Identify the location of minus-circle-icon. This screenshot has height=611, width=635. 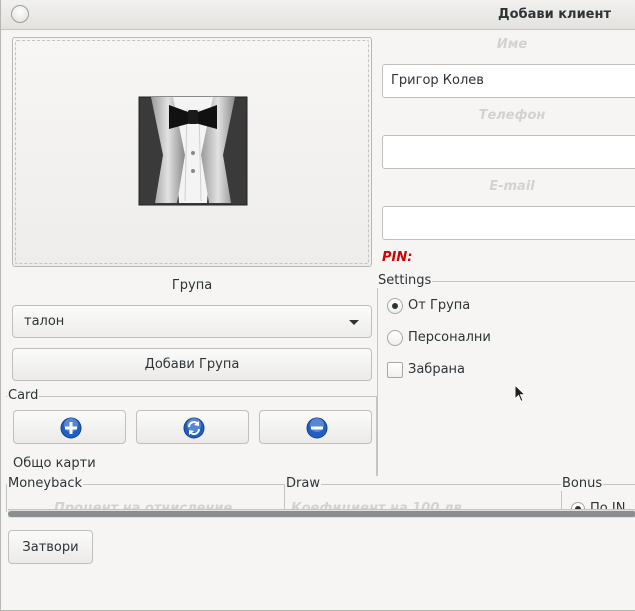
(317, 428).